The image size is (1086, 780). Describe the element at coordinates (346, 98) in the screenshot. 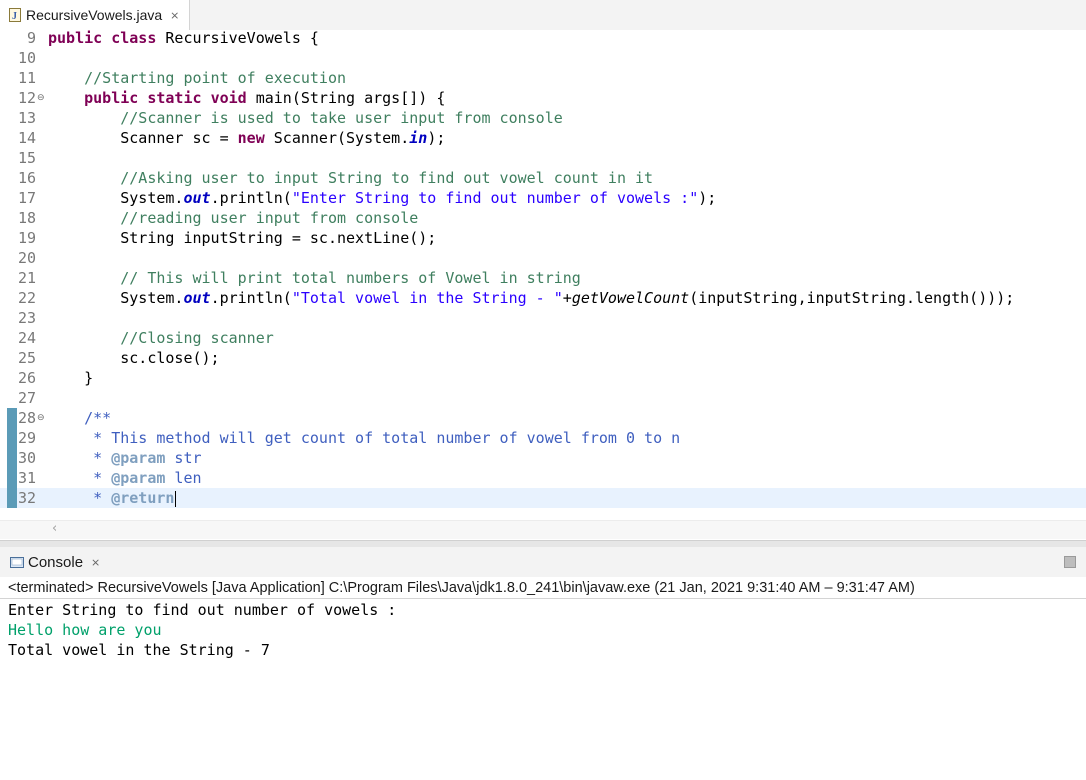

I see `code-token: main(String args[]) {` at that location.